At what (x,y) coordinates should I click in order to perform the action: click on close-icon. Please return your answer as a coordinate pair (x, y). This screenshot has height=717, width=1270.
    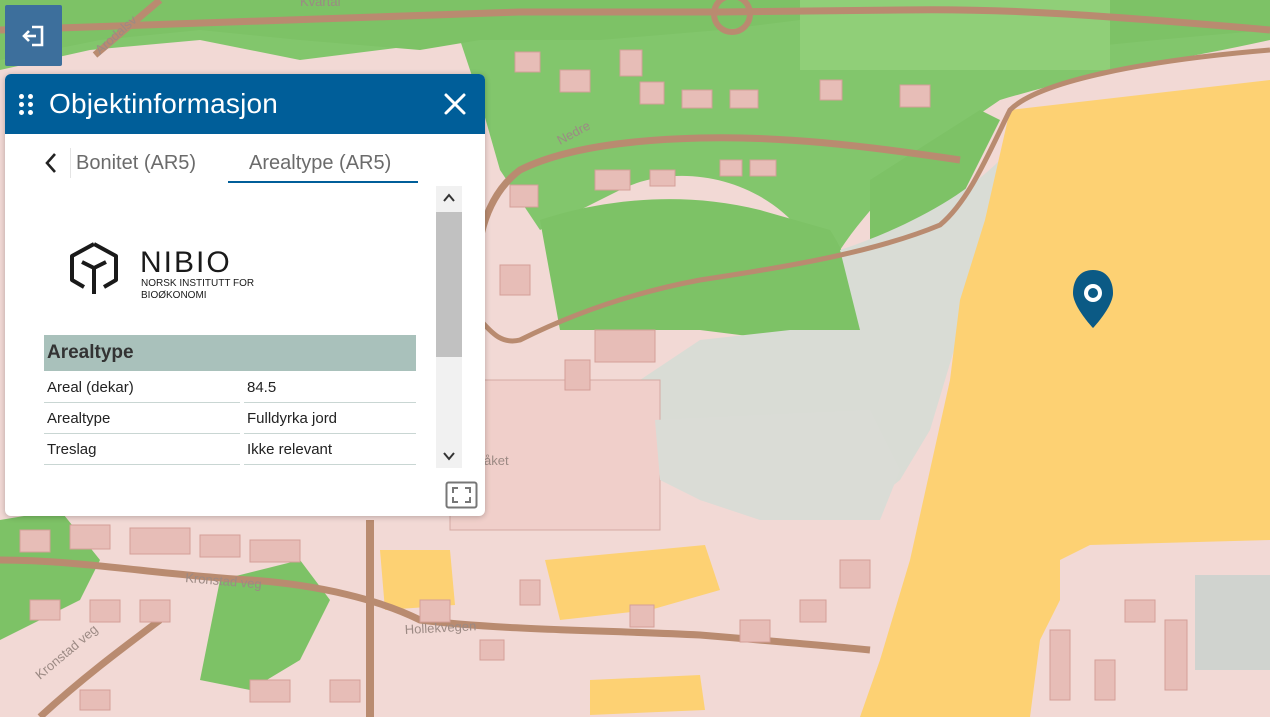
    Looking at the image, I should click on (455, 104).